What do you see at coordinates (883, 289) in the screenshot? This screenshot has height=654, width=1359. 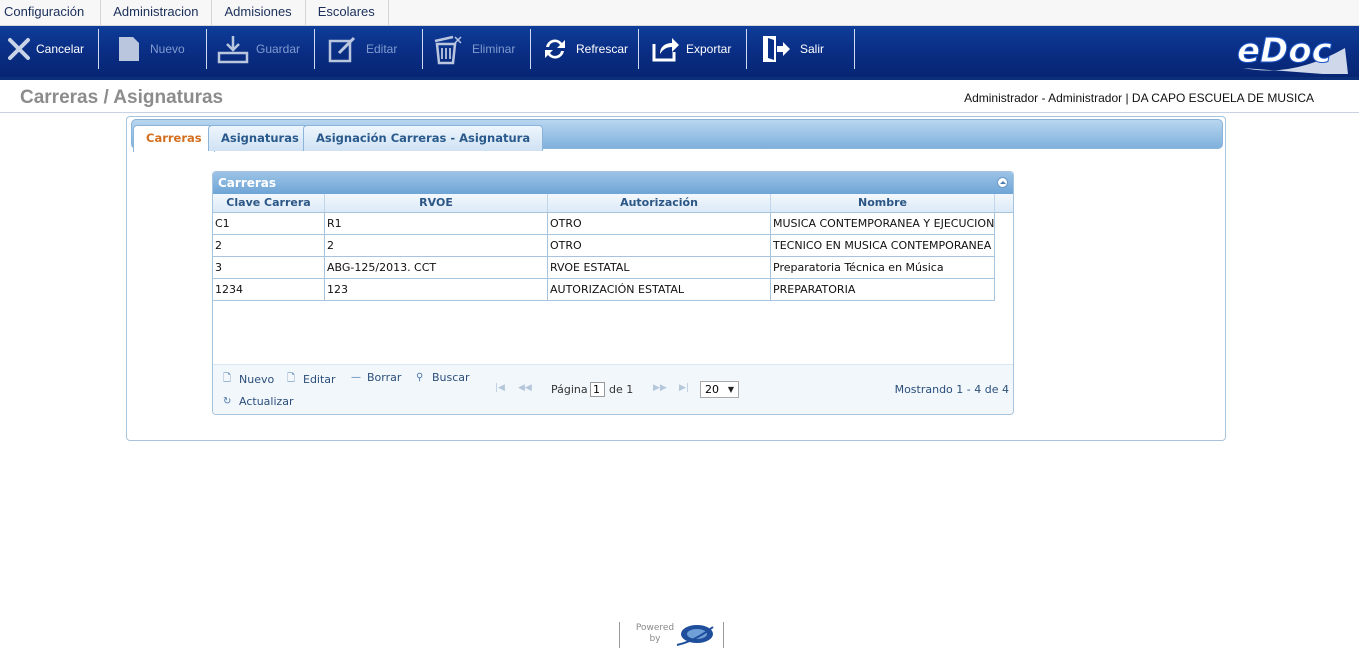 I see `cell-nombre: PREPARATORIA` at bounding box center [883, 289].